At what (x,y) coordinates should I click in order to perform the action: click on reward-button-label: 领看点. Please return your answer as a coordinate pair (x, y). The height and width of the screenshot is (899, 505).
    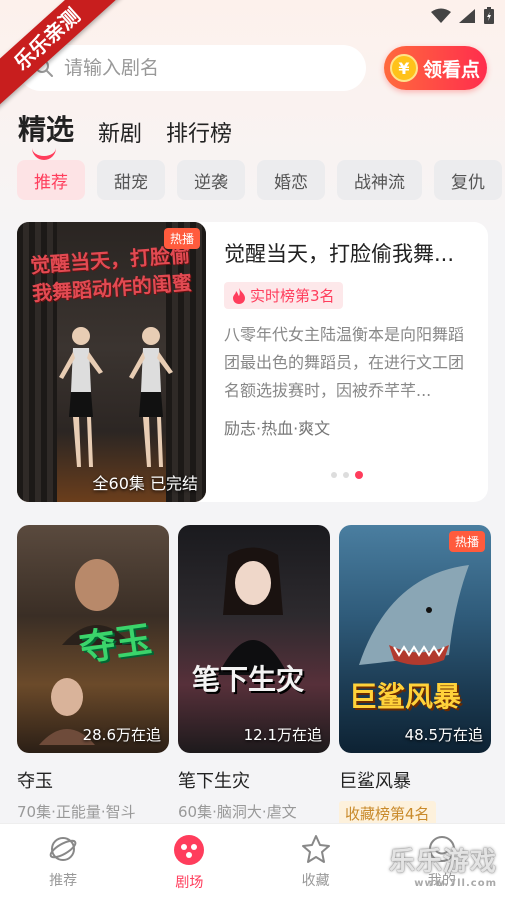
    Looking at the image, I should click on (452, 69).